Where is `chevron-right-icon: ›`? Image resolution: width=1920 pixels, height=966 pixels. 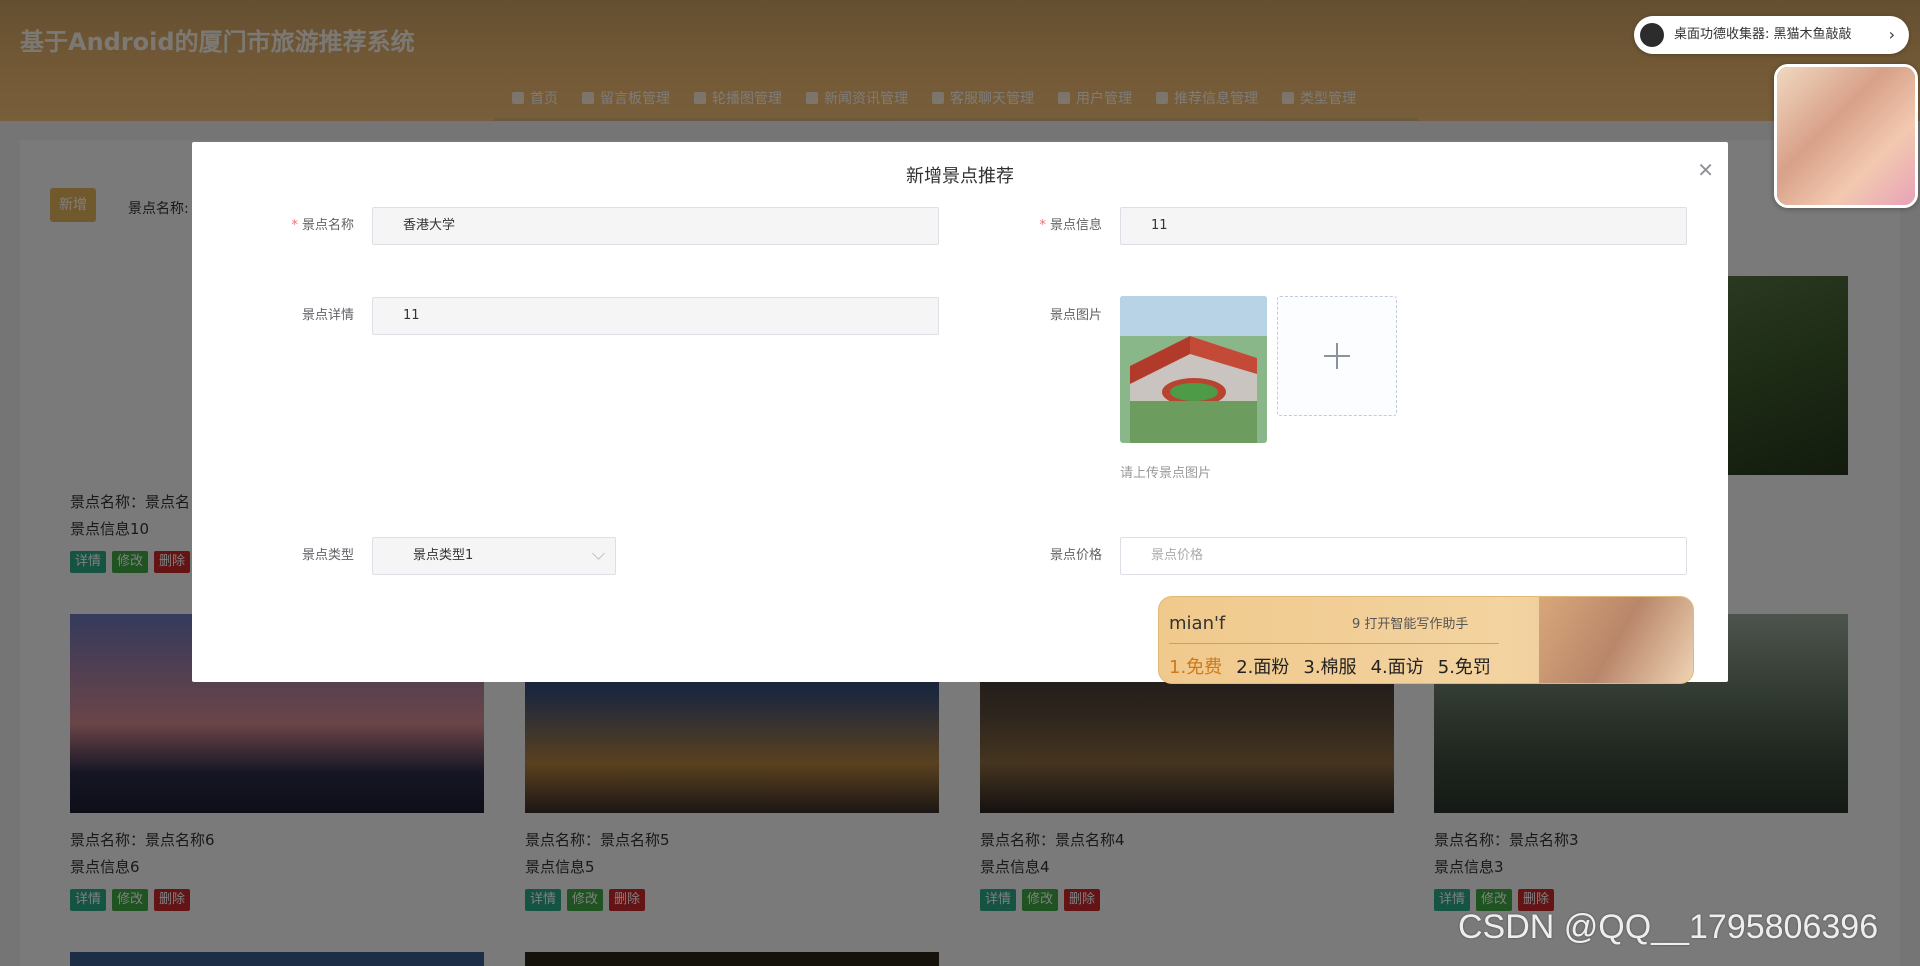
chevron-right-icon: › is located at coordinates (1892, 35).